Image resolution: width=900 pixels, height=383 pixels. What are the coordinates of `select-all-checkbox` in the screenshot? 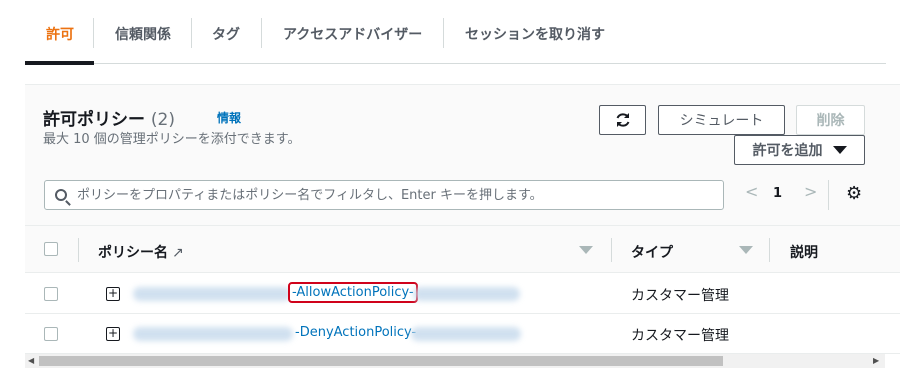 It's located at (51, 249).